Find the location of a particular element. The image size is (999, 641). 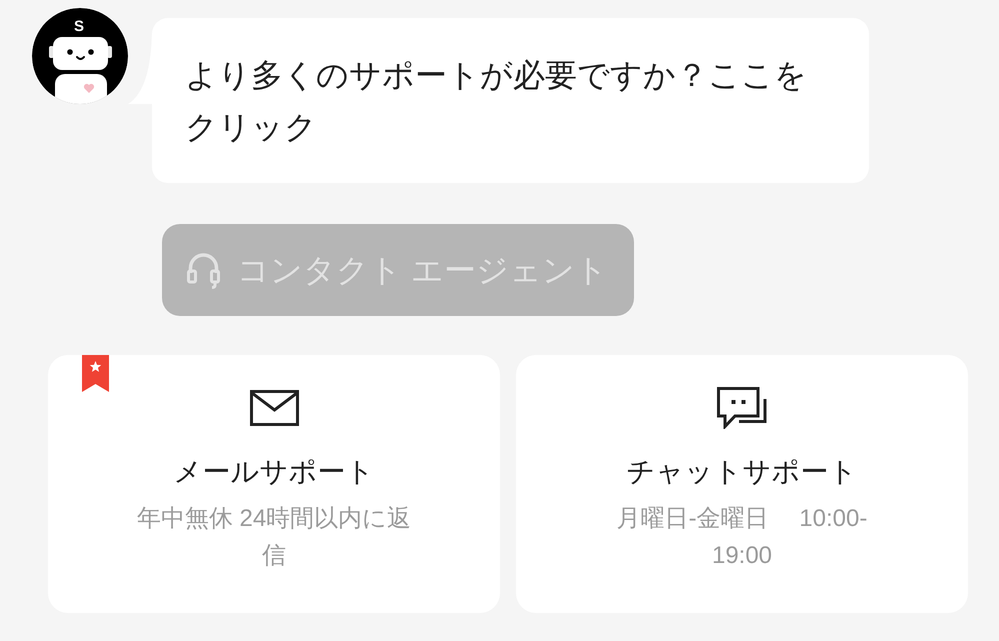

chat-bubbles-icon is located at coordinates (742, 408).